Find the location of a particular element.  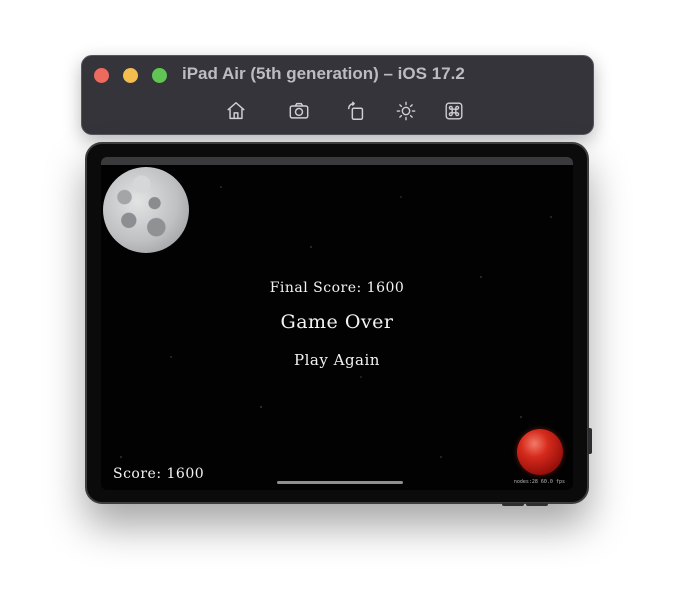

moon-sprite is located at coordinates (146, 210).